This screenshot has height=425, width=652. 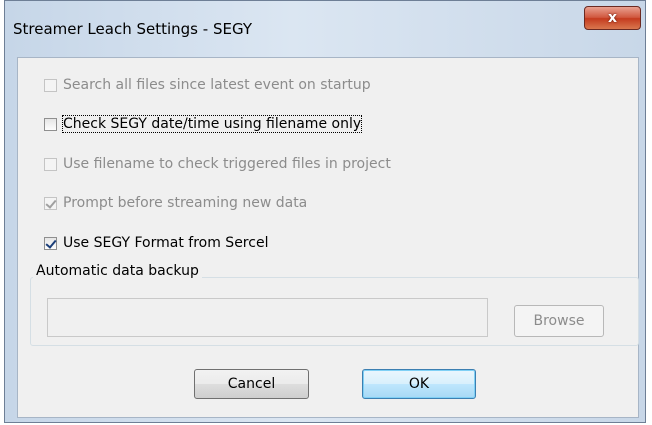 What do you see at coordinates (212, 124) in the screenshot?
I see `check-segy-date-label: Check SEGY date/time using filename only` at bounding box center [212, 124].